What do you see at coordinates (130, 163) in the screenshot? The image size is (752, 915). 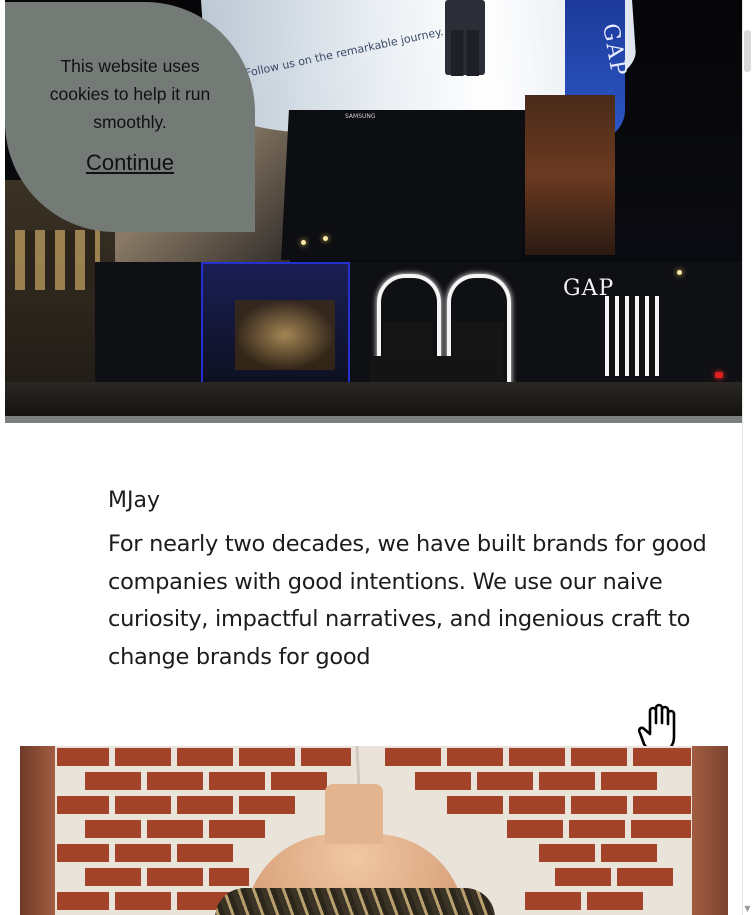 I see `cookie-continue-link: Continue` at bounding box center [130, 163].